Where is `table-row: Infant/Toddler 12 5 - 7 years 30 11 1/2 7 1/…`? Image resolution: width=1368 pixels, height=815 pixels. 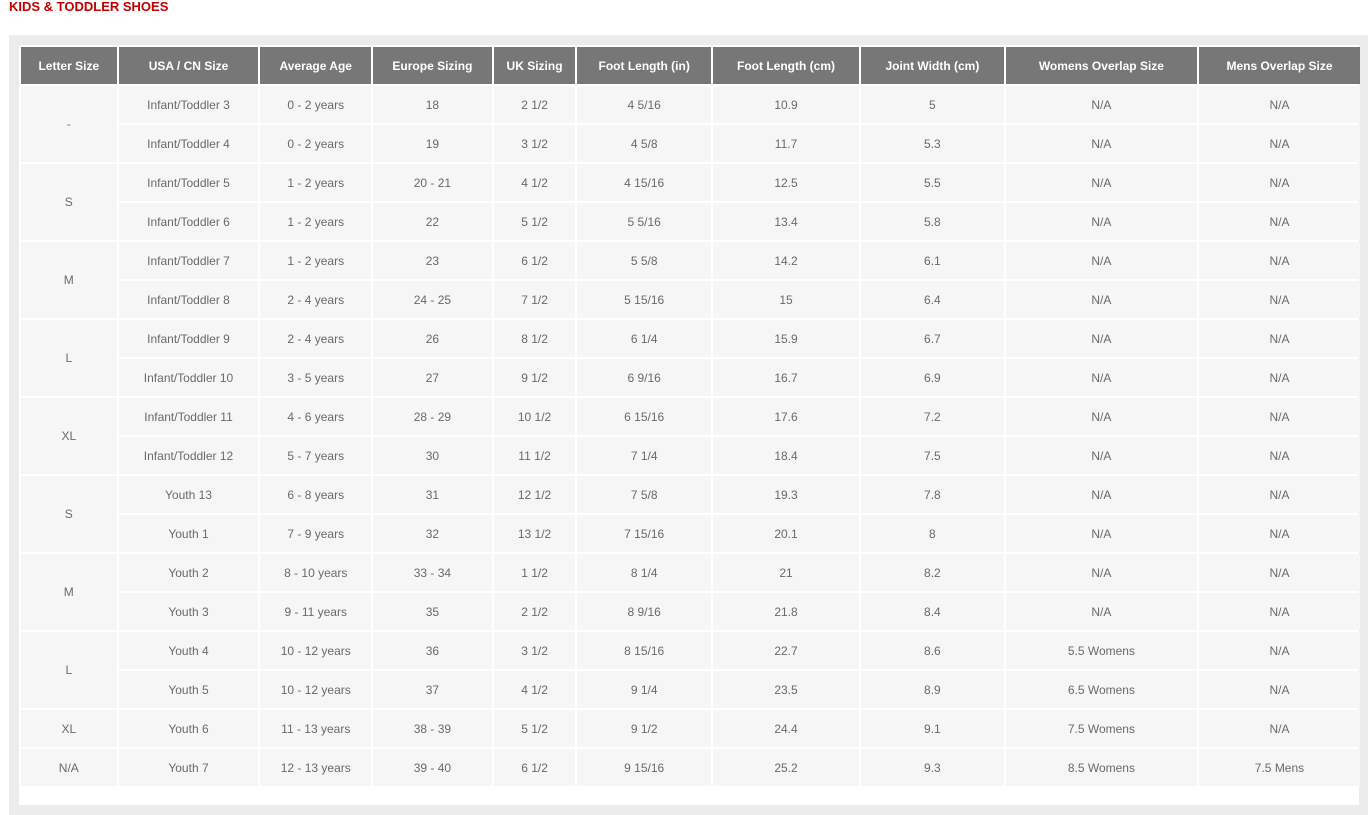
table-row: Infant/Toddler 12 5 - 7 years 30 11 1/2 7 1/… is located at coordinates (690, 455).